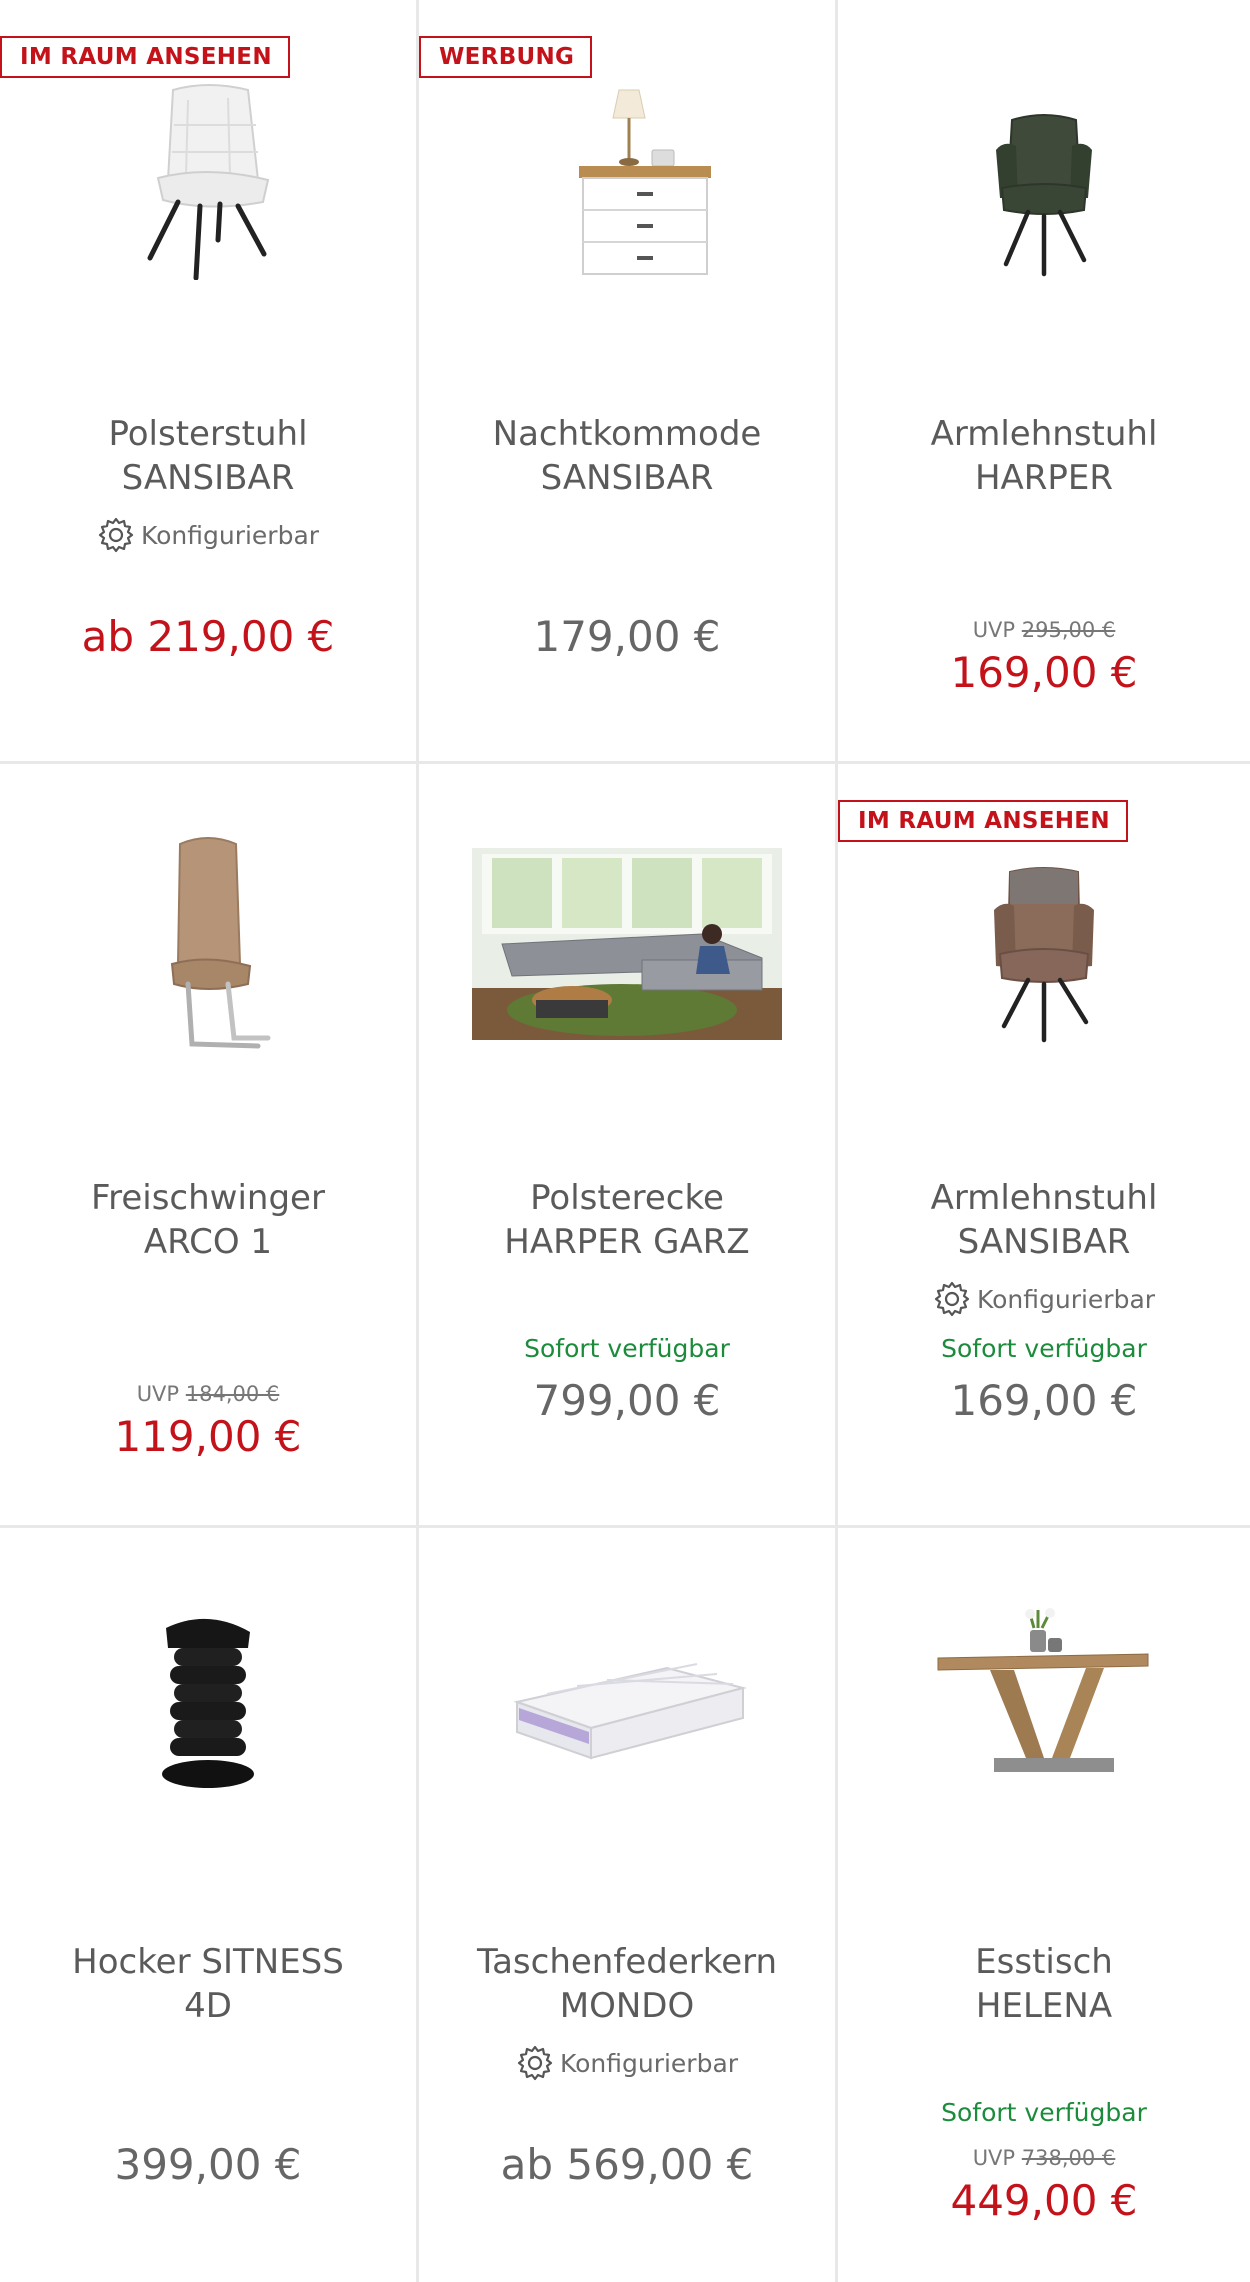 This screenshot has height=2282, width=1250. What do you see at coordinates (208, 1436) in the screenshot?
I see `product-price: 119,00 €` at bounding box center [208, 1436].